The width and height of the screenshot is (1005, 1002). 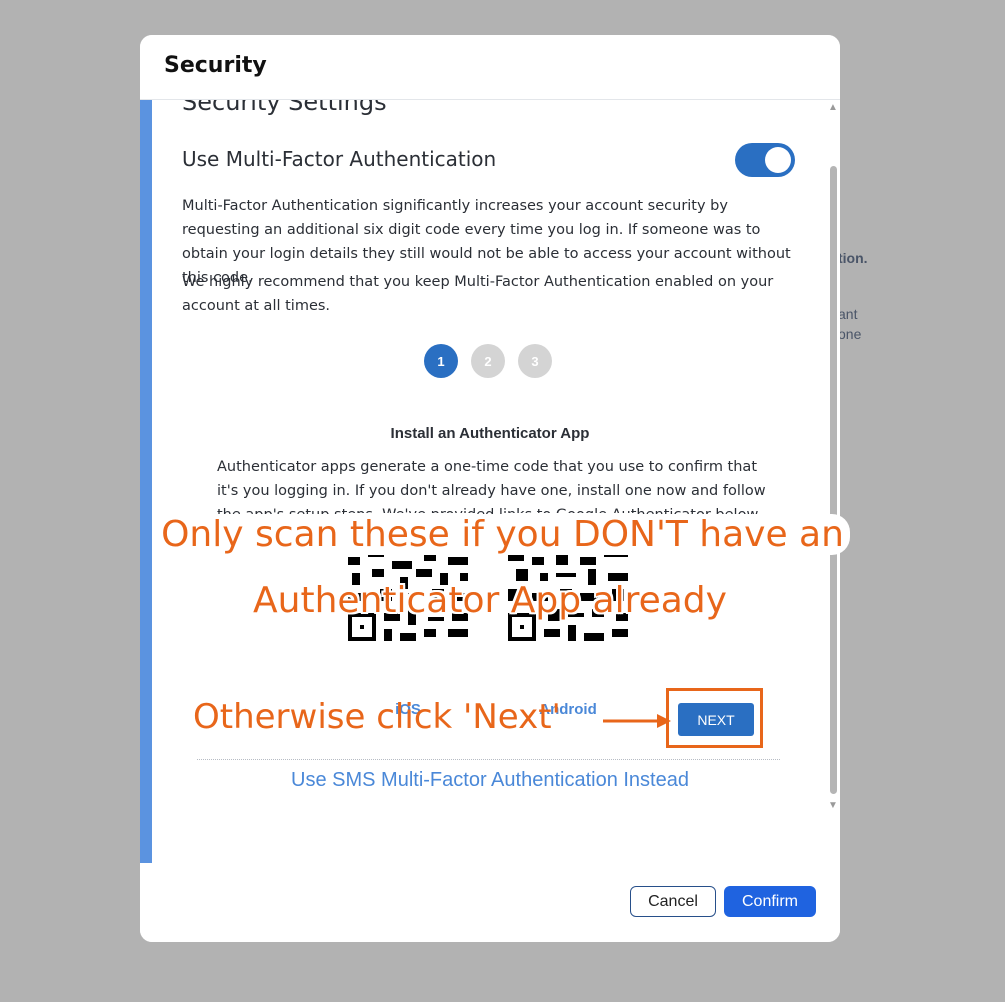 I want to click on arrow-right-icon, so click(x=637, y=721).